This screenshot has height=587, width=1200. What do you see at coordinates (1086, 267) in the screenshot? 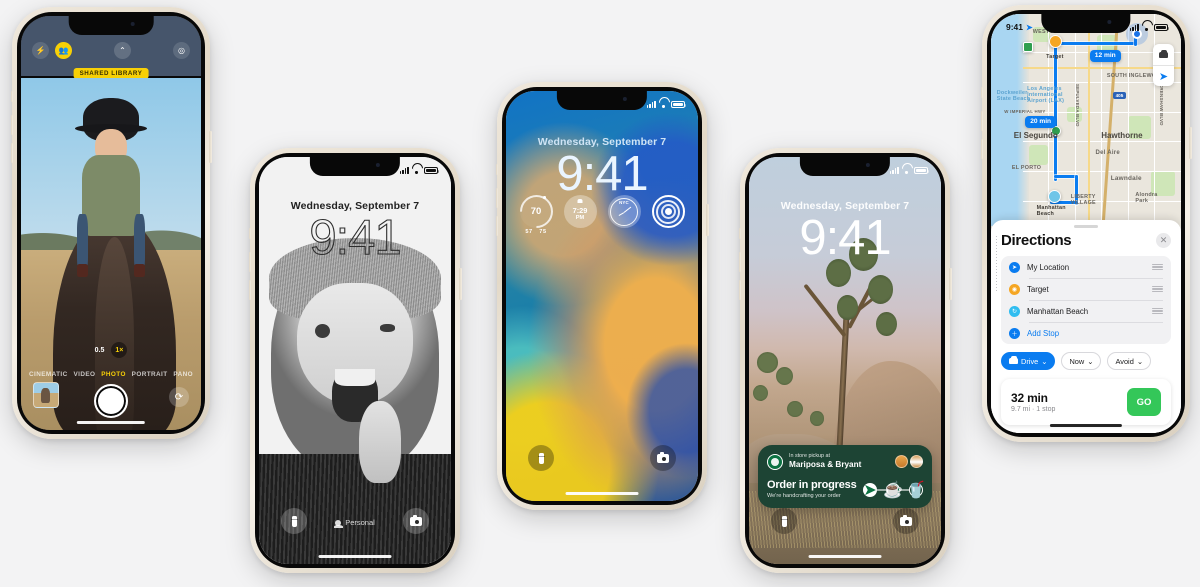
I see `stop-my-location: ➤ My Location` at bounding box center [1086, 267].